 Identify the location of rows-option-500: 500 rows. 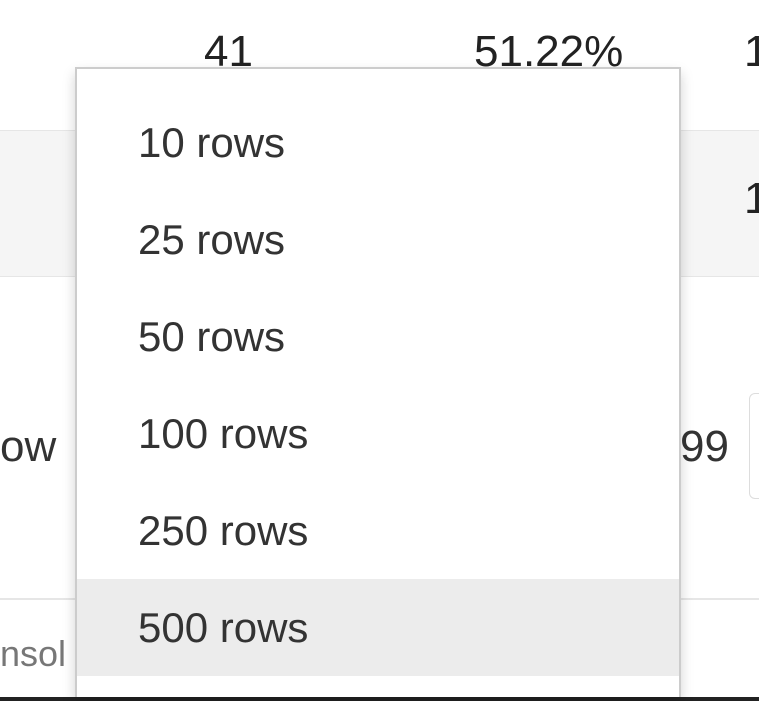
(378, 627).